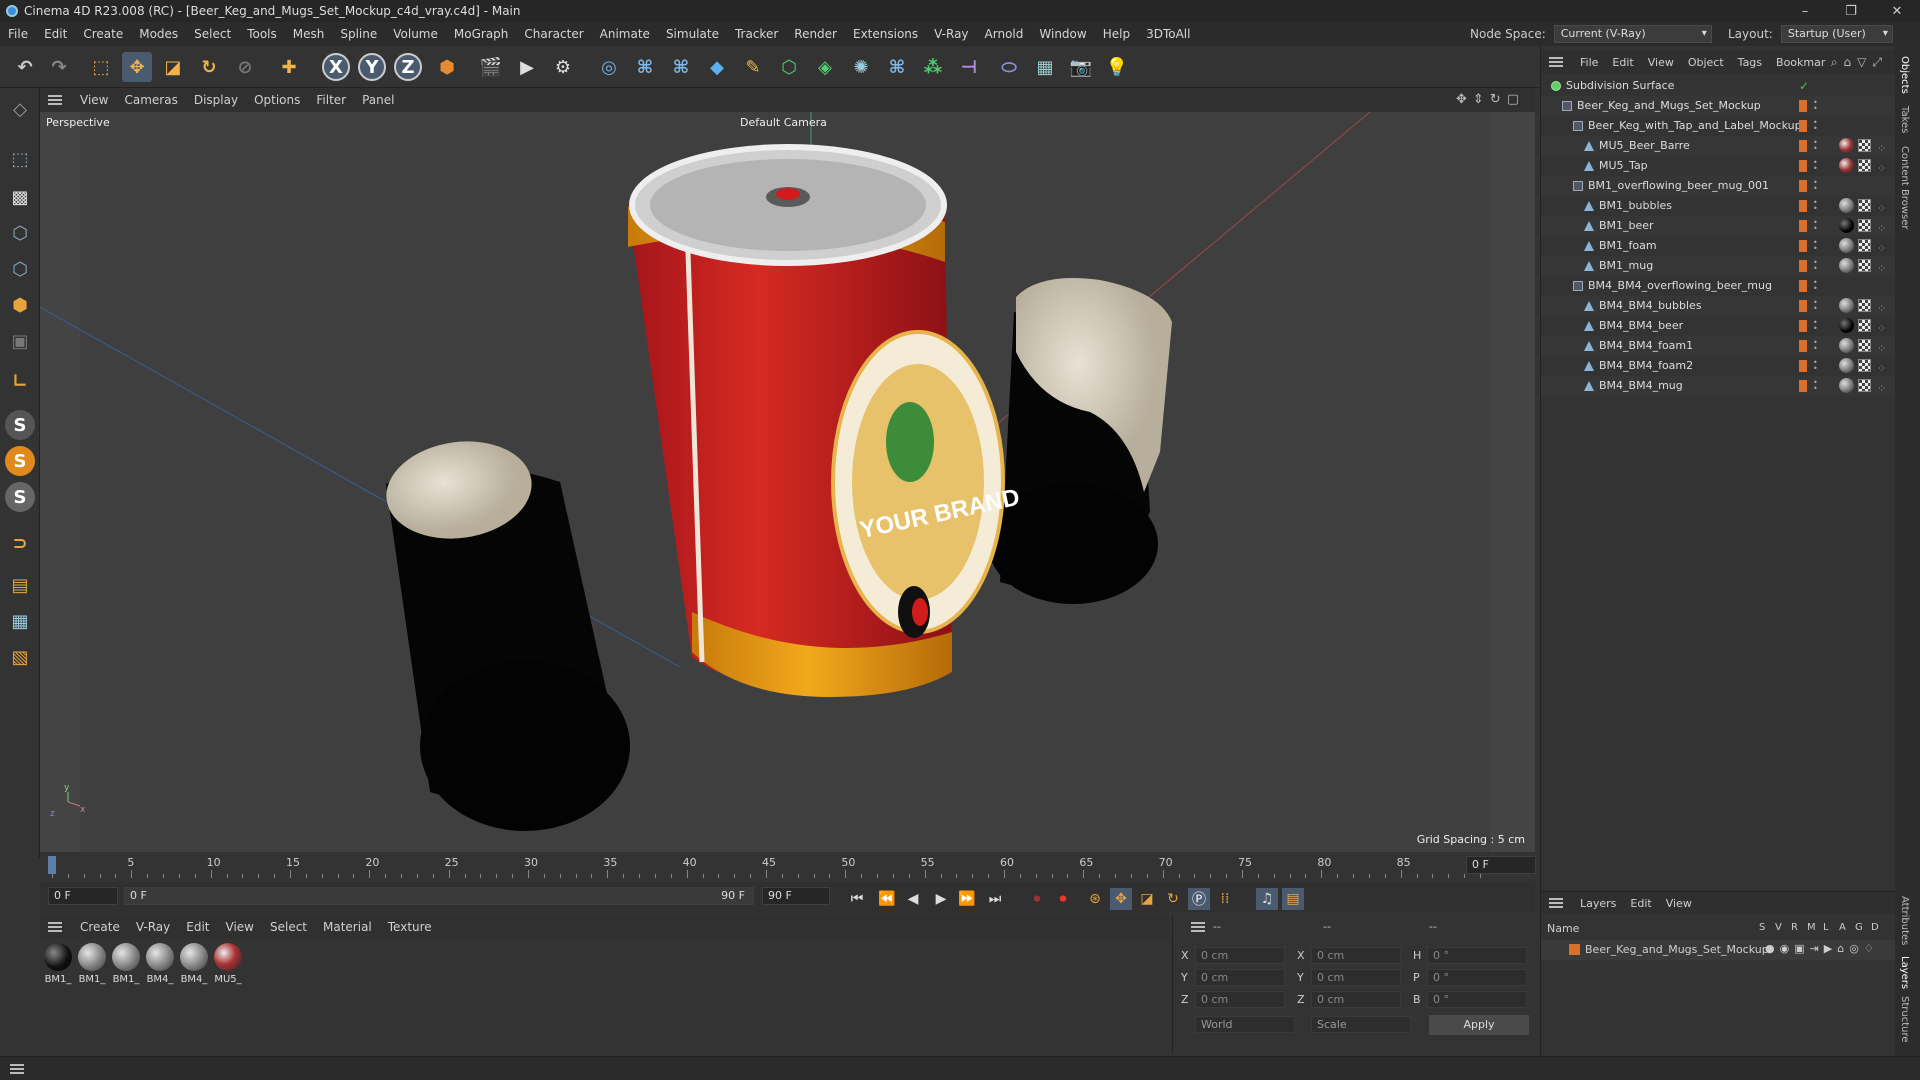 The image size is (1920, 1080). What do you see at coordinates (245, 67) in the screenshot?
I see `recent-tool-icon: ⊘` at bounding box center [245, 67].